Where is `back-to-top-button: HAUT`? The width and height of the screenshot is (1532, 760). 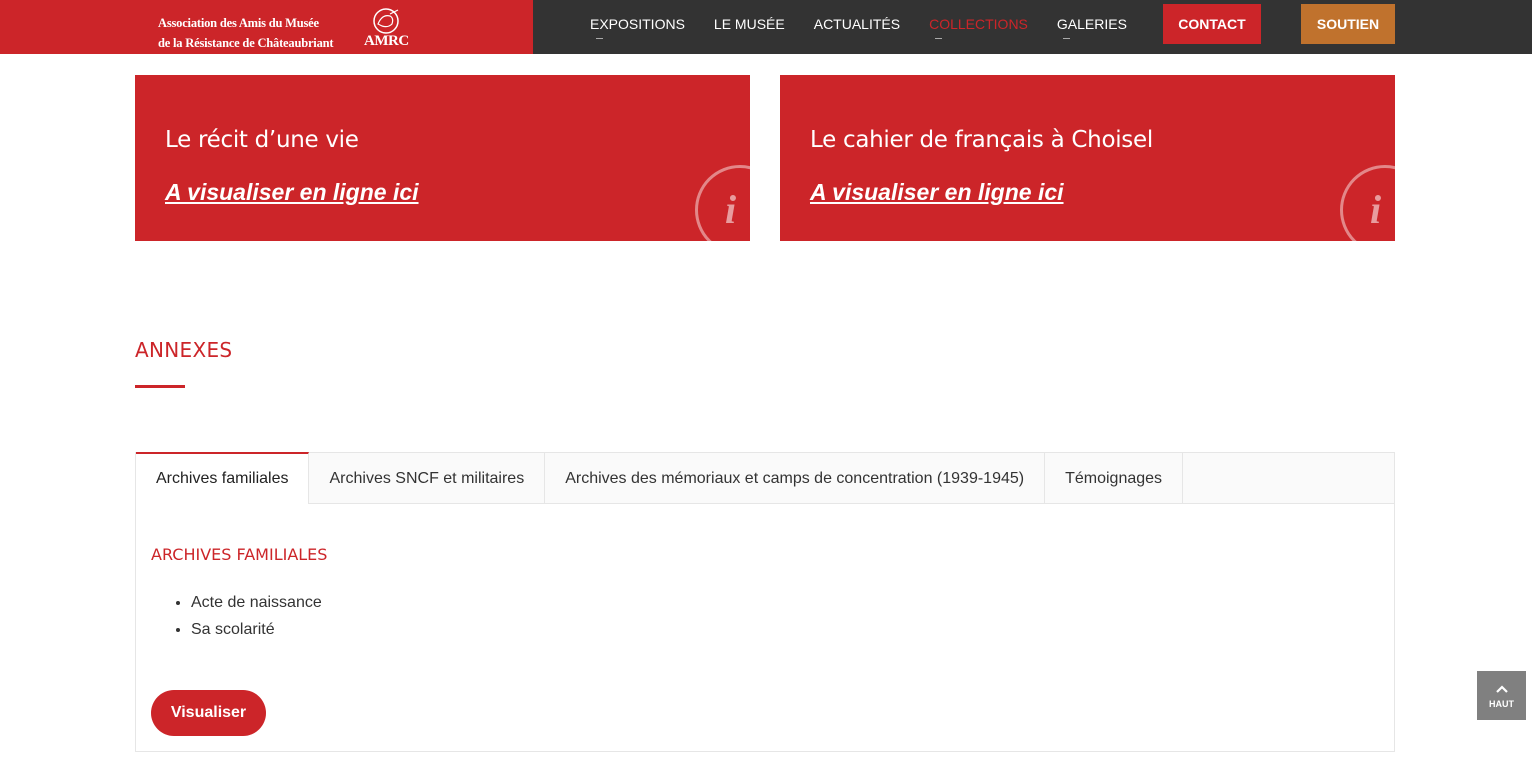 back-to-top-button: HAUT is located at coordinates (1501, 695).